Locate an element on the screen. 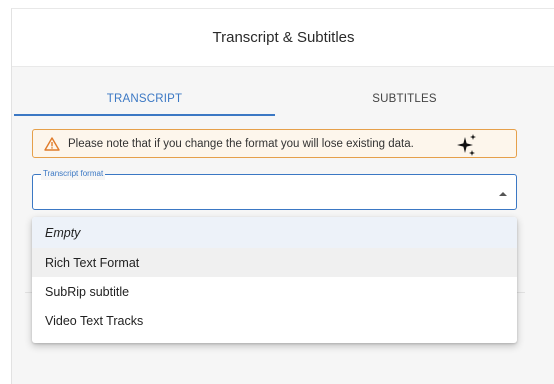 Image resolution: width=554 pixels, height=384 pixels. transcript-format-label: Transcript format is located at coordinates (73, 174).